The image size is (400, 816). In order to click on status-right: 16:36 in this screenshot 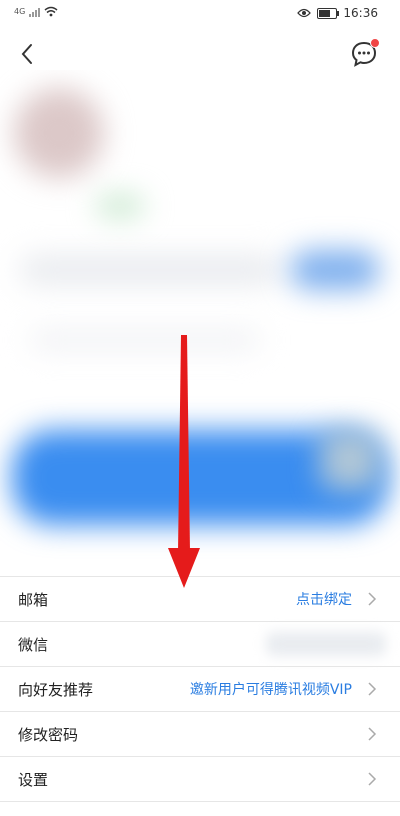, I will do `click(337, 13)`.